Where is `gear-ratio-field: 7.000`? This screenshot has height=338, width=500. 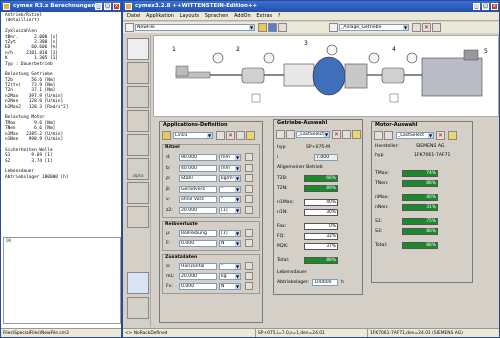 gear-ratio-field: 7.000 is located at coordinates (326, 157).